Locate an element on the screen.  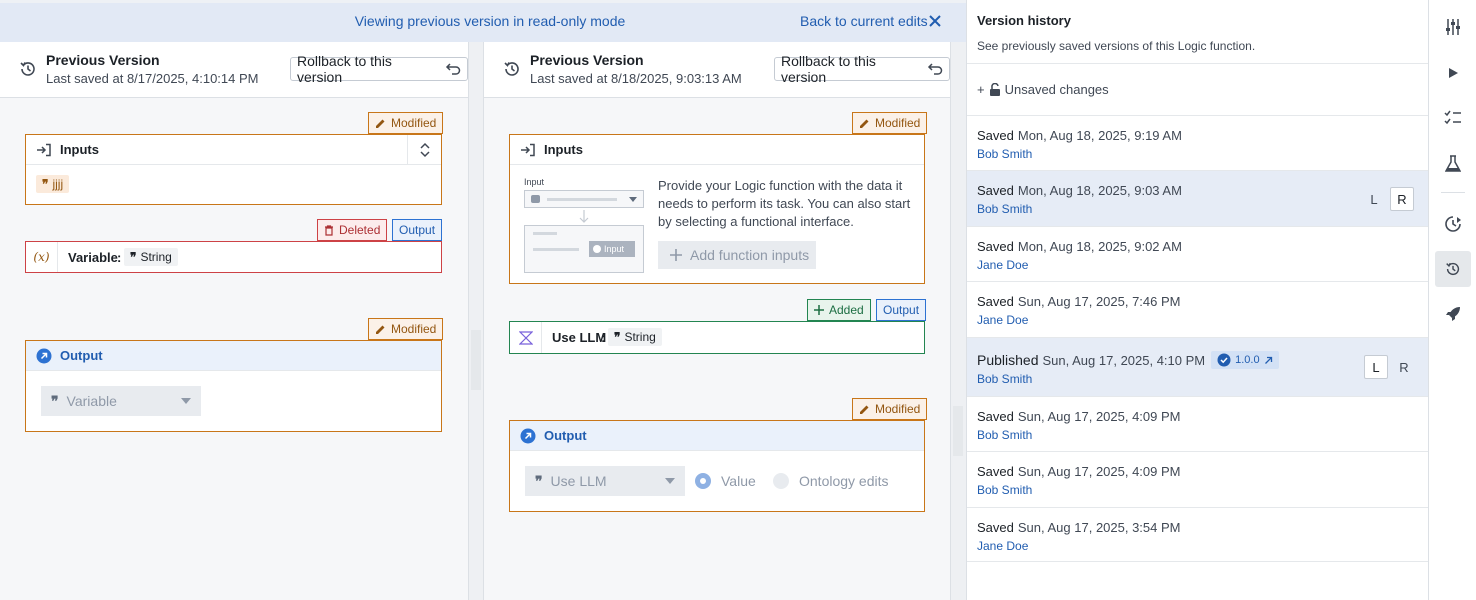
version-date: Mon, Aug 18, 2025, 9:19 AM is located at coordinates (1099, 135).